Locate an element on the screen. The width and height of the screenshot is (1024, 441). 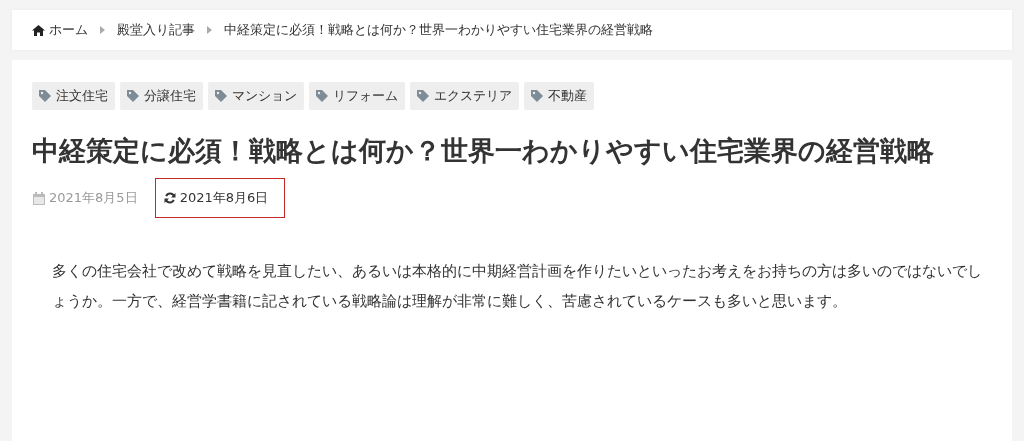
article-paragraph: 多くの住宅会社で改めて戦略を見直したい、あるいは本格的に中期経営計画を作りたいといったお考えをお持ちの方は多いのではないでしょうか。一方で、経営学書籍に記されている戦略論は理解が非常に難しく、苦慮されているケースも多いと思います。 is located at coordinates (517, 286).